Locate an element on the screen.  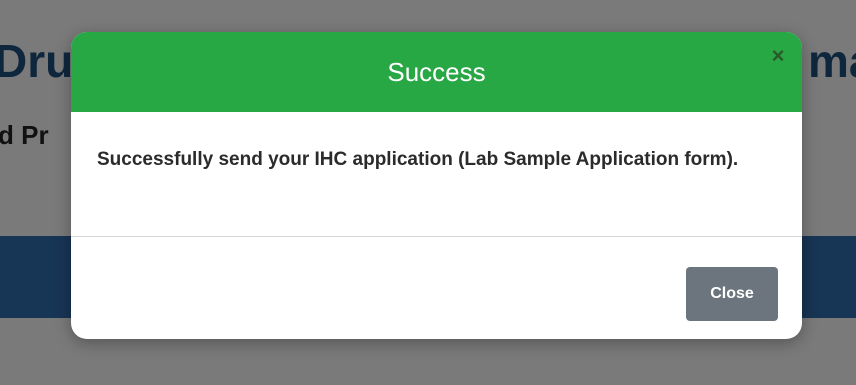
close-button: Close is located at coordinates (732, 294).